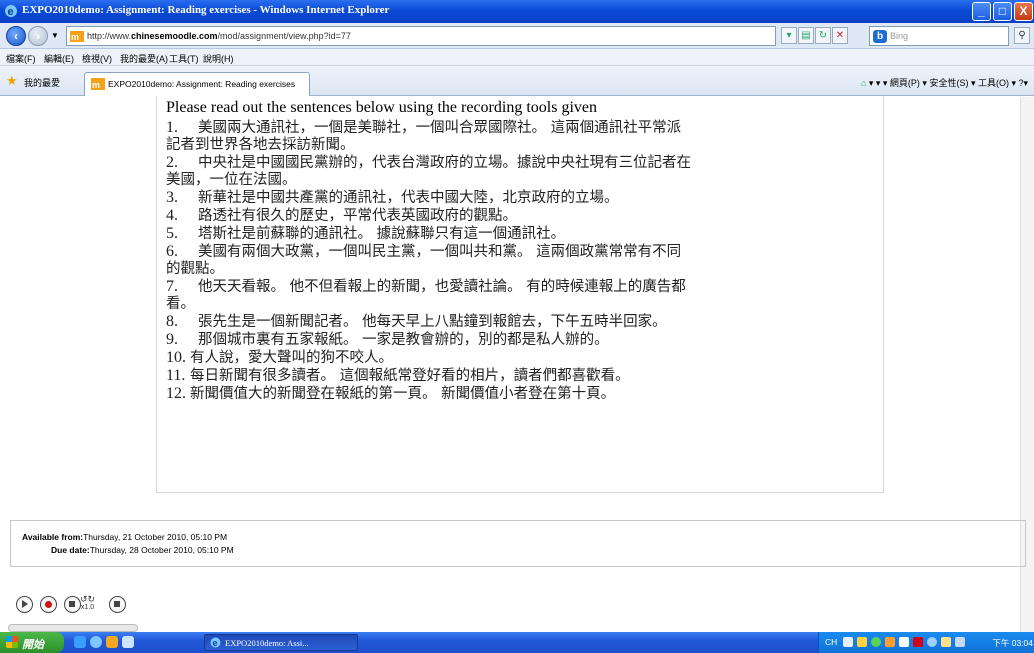 The height and width of the screenshot is (653, 1034). Describe the element at coordinates (180, 304) in the screenshot. I see `sentence-text-continued: 看。` at that location.